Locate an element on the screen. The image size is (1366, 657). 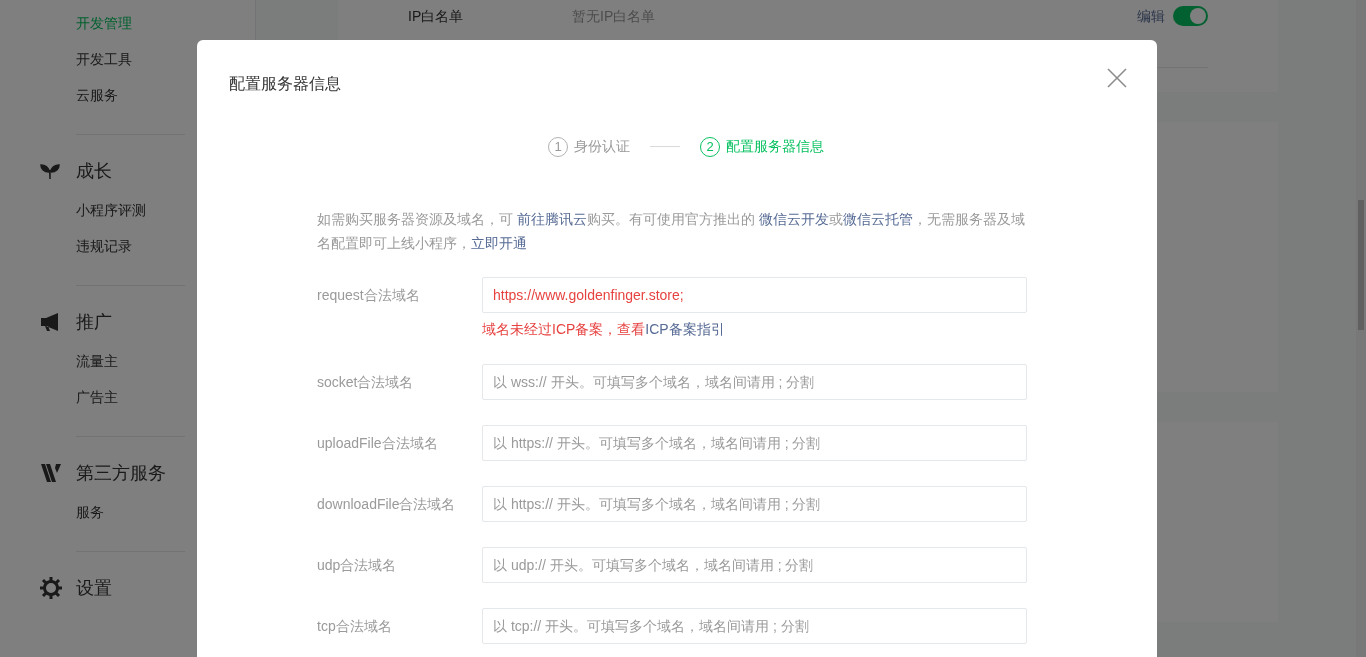
link: 立即开通 is located at coordinates (499, 243).